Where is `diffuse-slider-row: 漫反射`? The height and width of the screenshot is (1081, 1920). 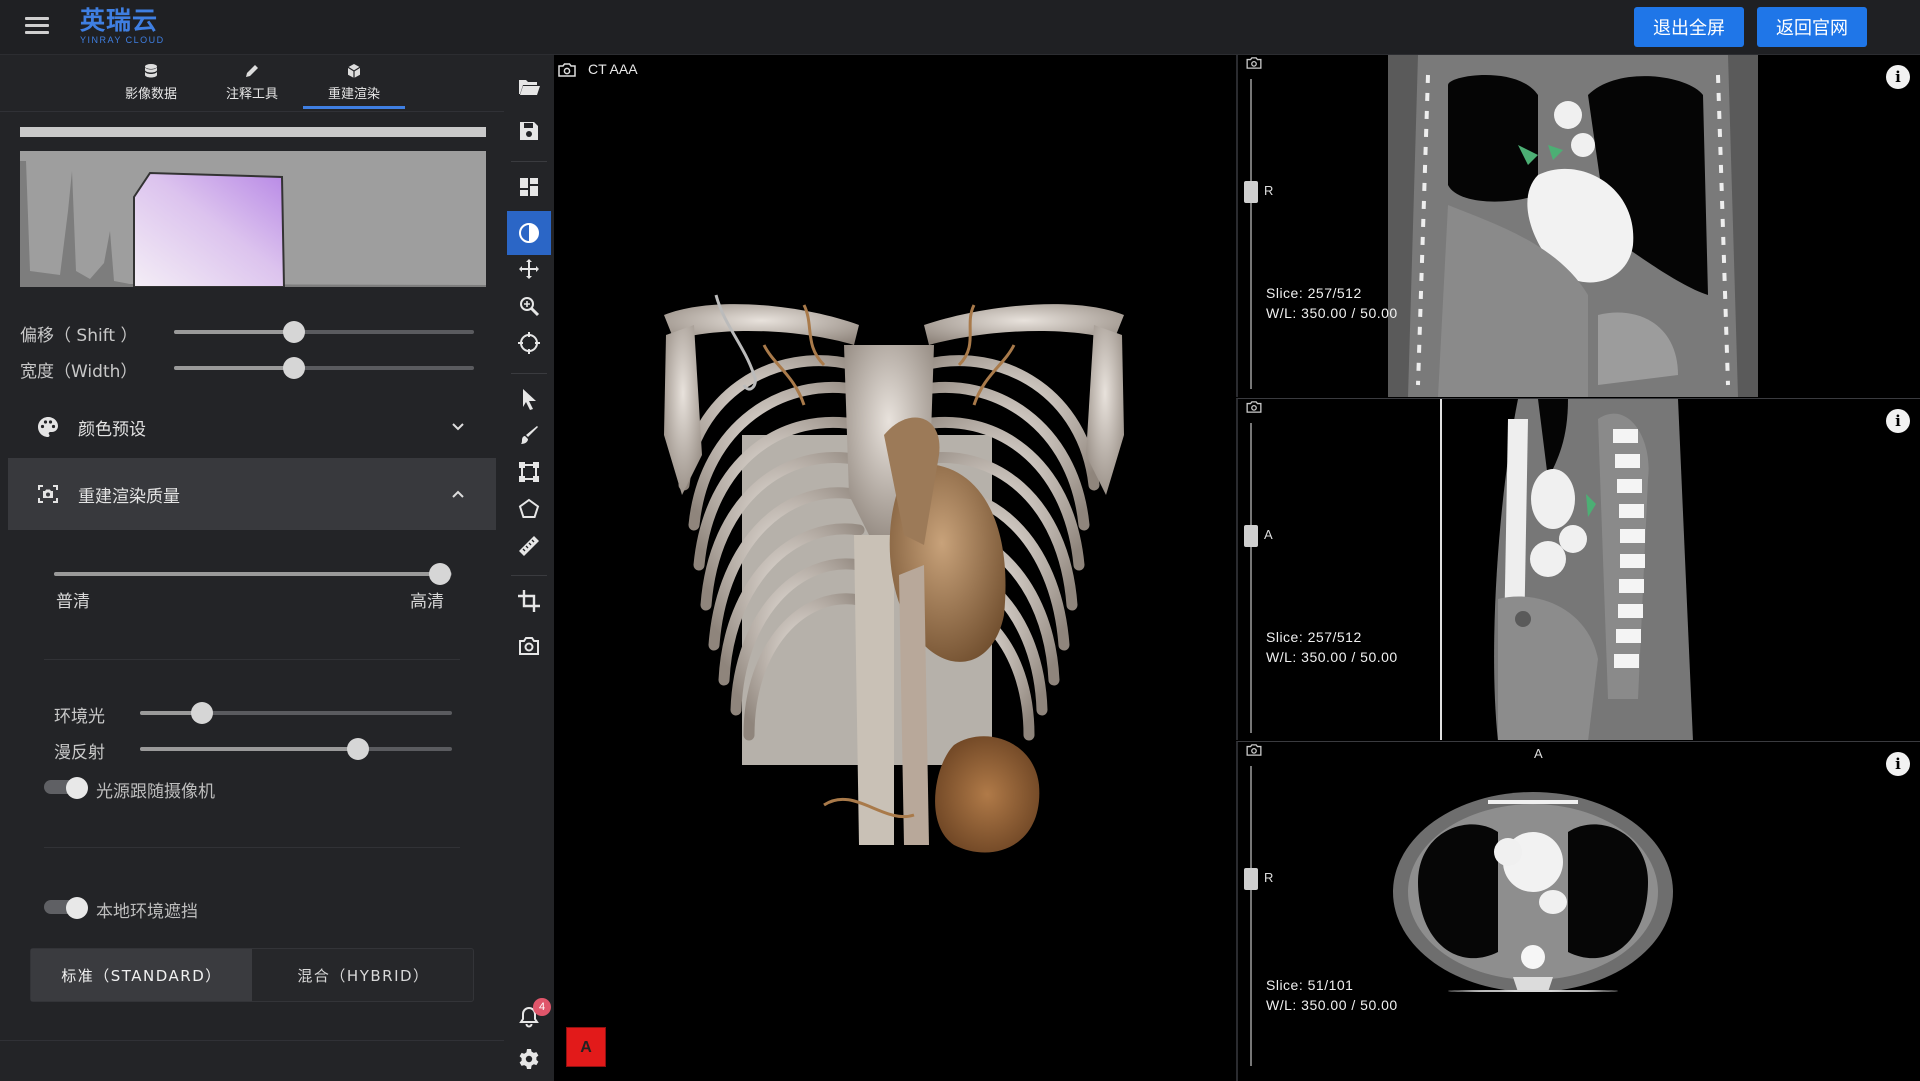 diffuse-slider-row: 漫反射 is located at coordinates (250, 749).